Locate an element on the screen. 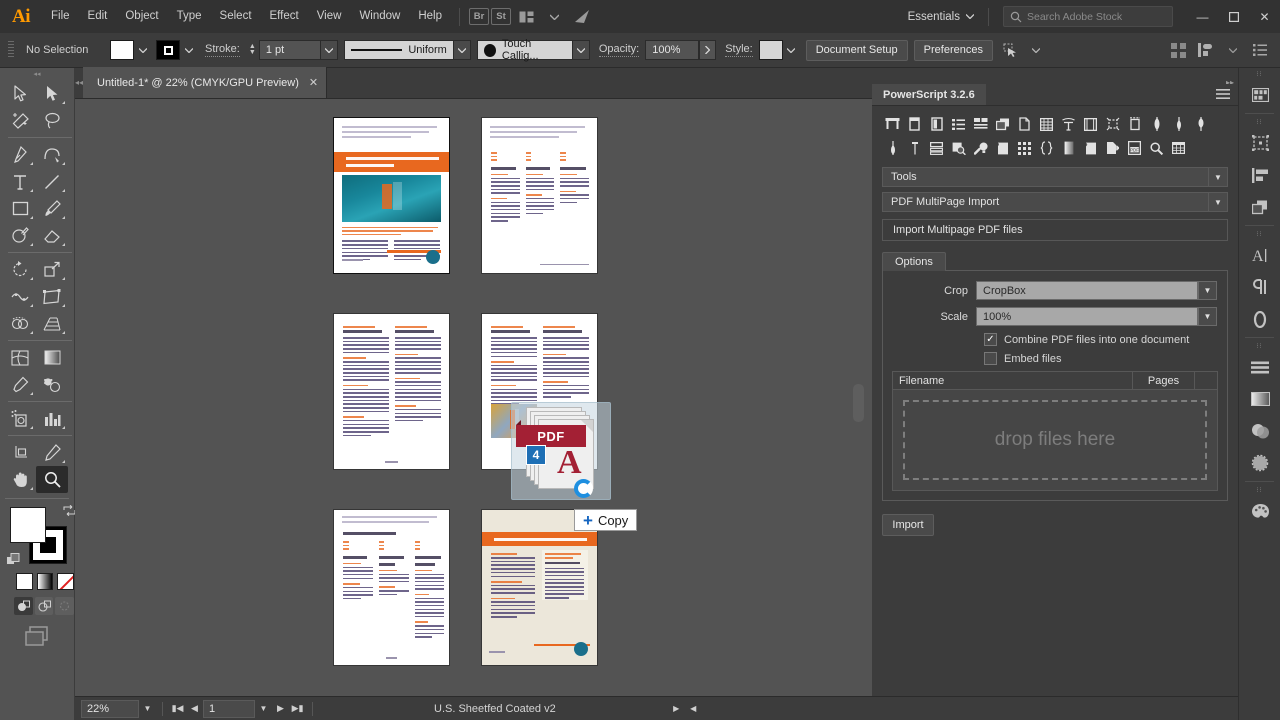 The image size is (1280, 720). draw-inside-button is located at coordinates (65, 606).